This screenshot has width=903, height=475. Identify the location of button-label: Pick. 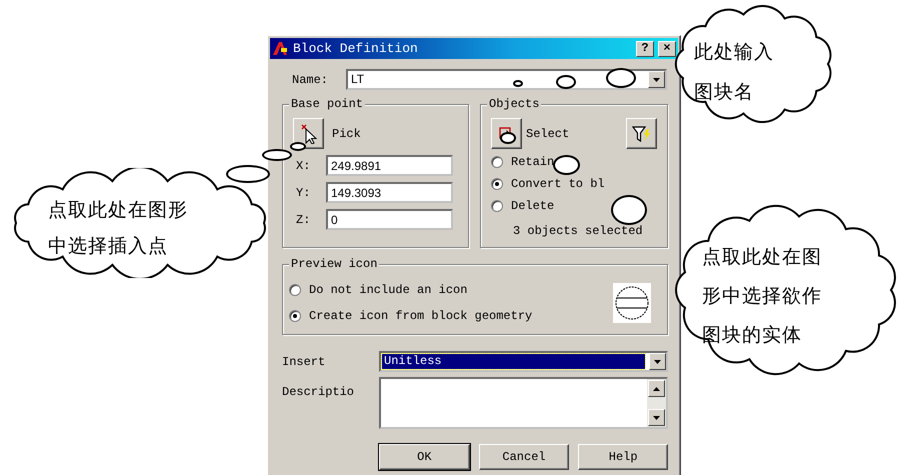
(346, 134).